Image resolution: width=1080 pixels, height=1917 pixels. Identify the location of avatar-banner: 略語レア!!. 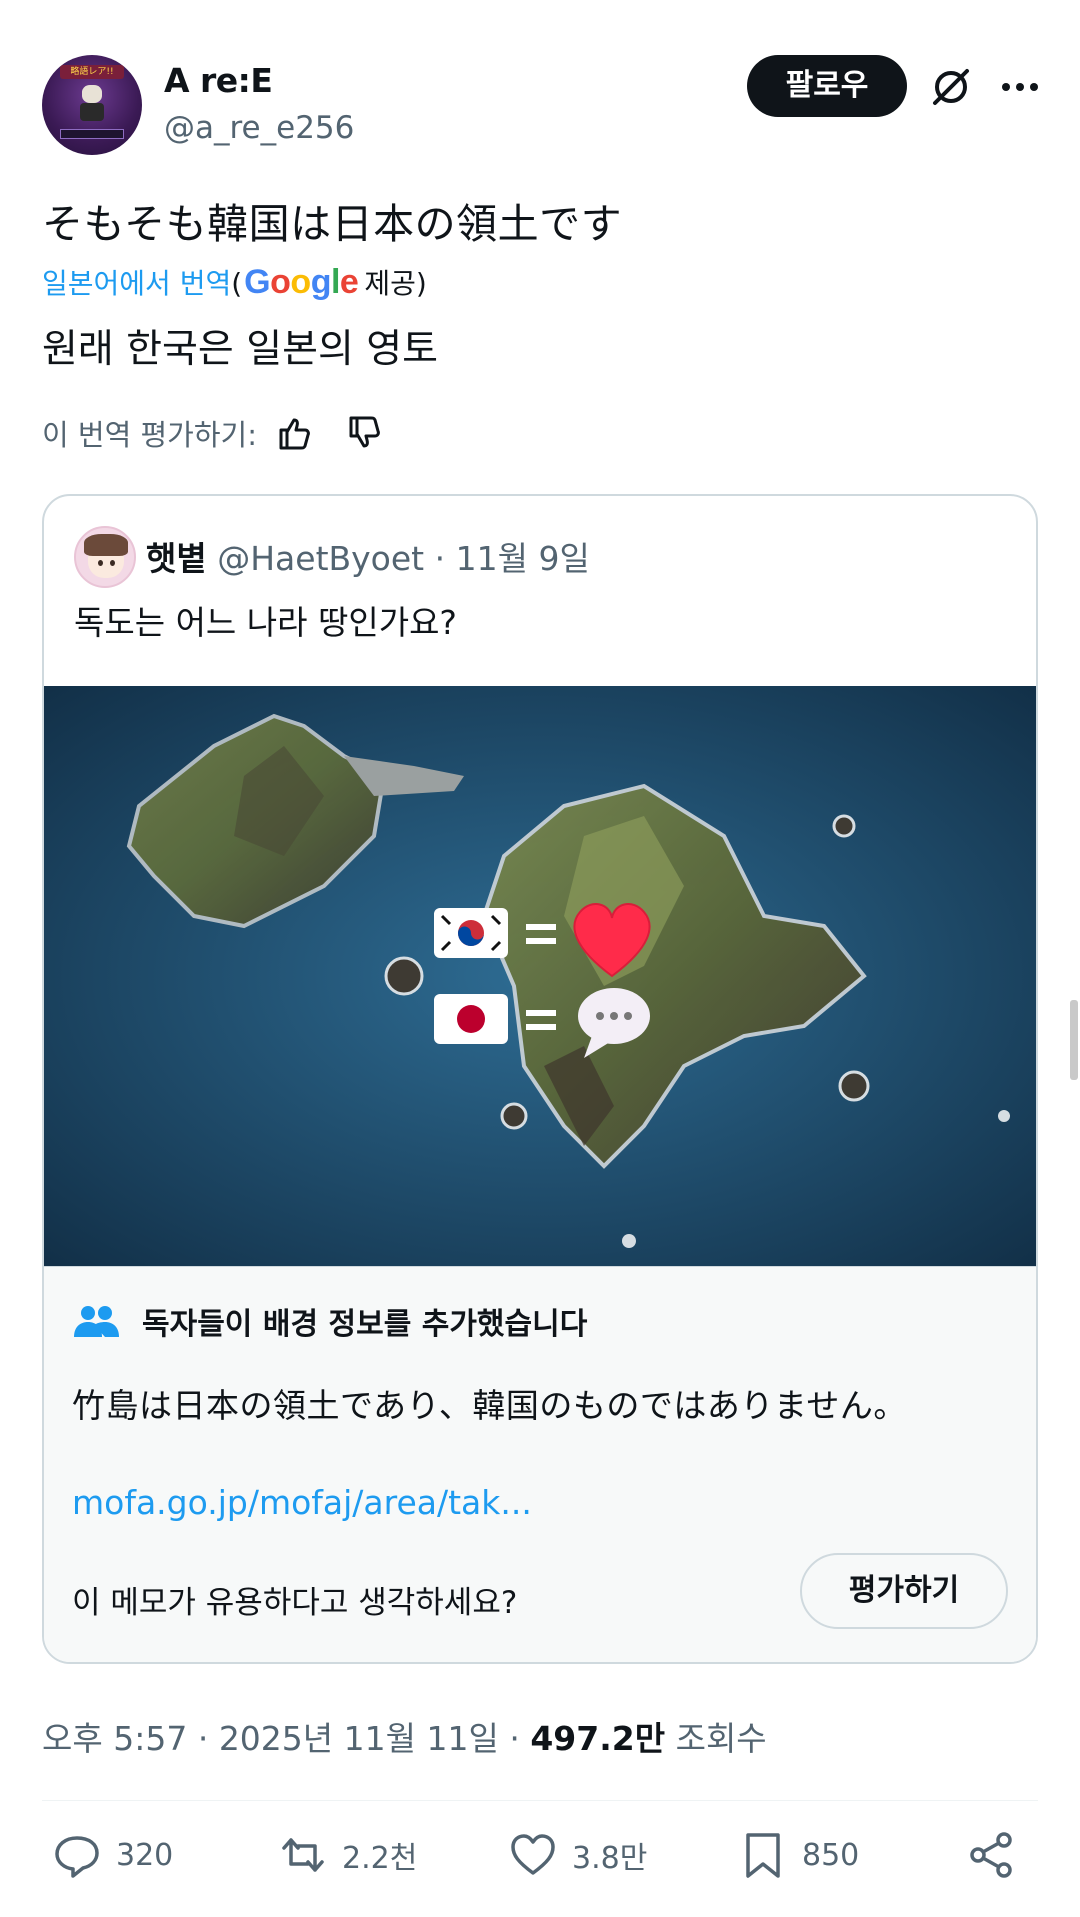
(92, 72).